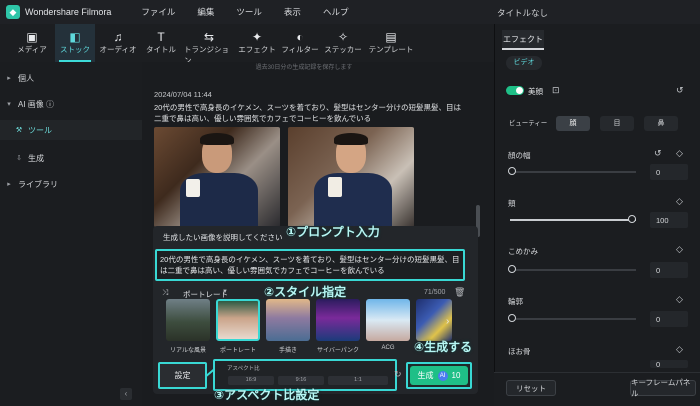 Image resolution: width=700 pixels, height=406 pixels. What do you see at coordinates (338, 351) in the screenshot?
I see `style-label: サイバーパンク` at bounding box center [338, 351].